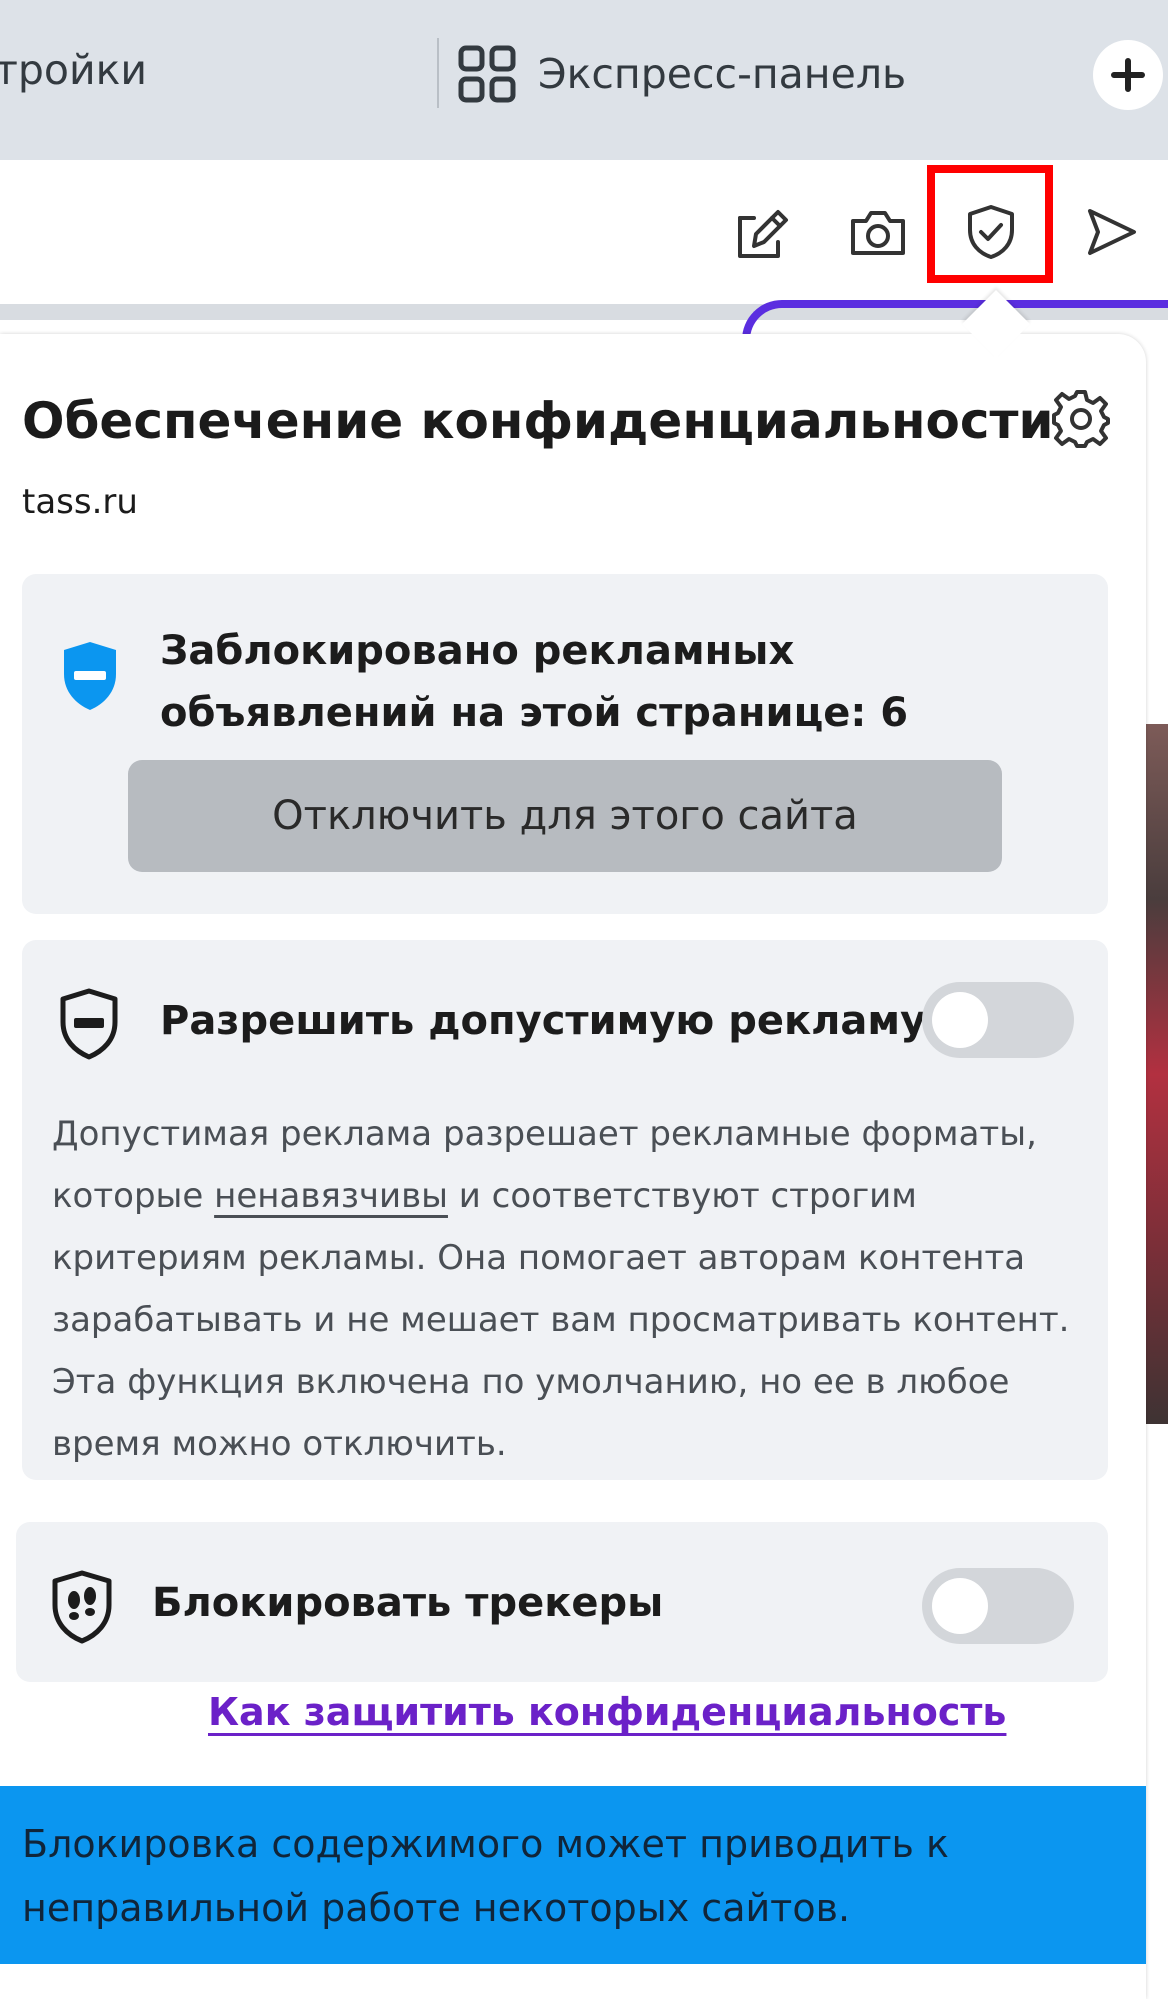 The width and height of the screenshot is (1168, 1999). I want to click on new-tab-button, so click(1128, 75).